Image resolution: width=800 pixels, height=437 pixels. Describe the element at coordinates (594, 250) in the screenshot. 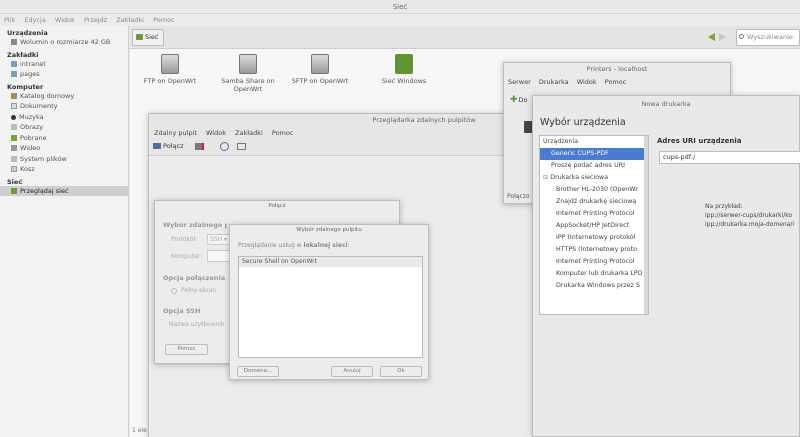

I see `device-item-https: HTTPS (Internetowy proto` at that location.